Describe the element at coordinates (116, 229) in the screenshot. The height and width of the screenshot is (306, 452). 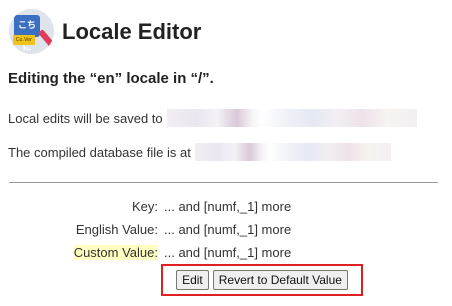
I see `english-value-label: English Value:` at that location.